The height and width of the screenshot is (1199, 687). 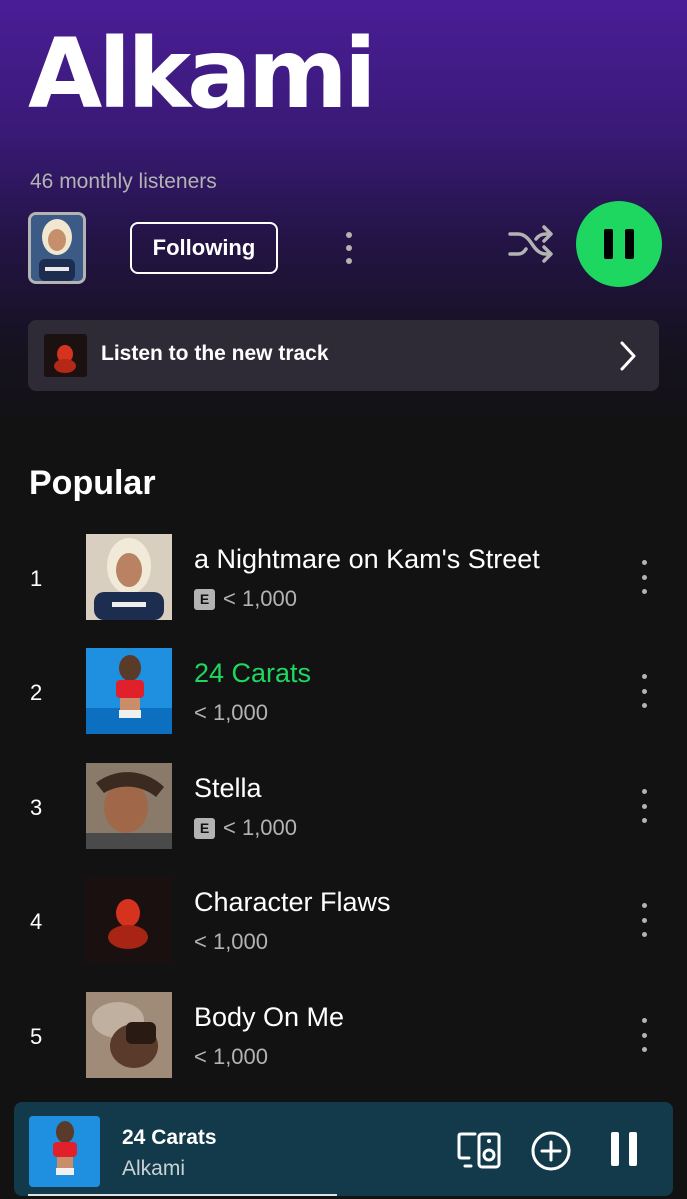 What do you see at coordinates (92, 483) in the screenshot?
I see `popular-section-title: Popular` at bounding box center [92, 483].